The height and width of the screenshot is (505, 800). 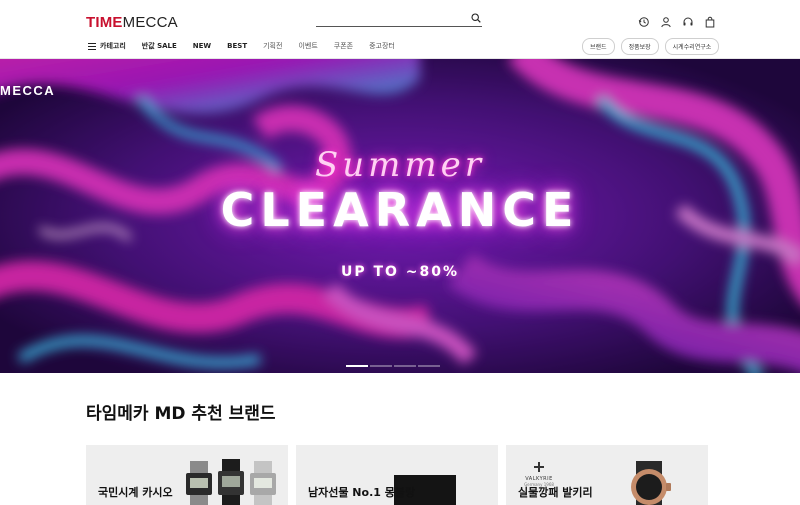 I want to click on logo-time: TIME, so click(x=104, y=22).